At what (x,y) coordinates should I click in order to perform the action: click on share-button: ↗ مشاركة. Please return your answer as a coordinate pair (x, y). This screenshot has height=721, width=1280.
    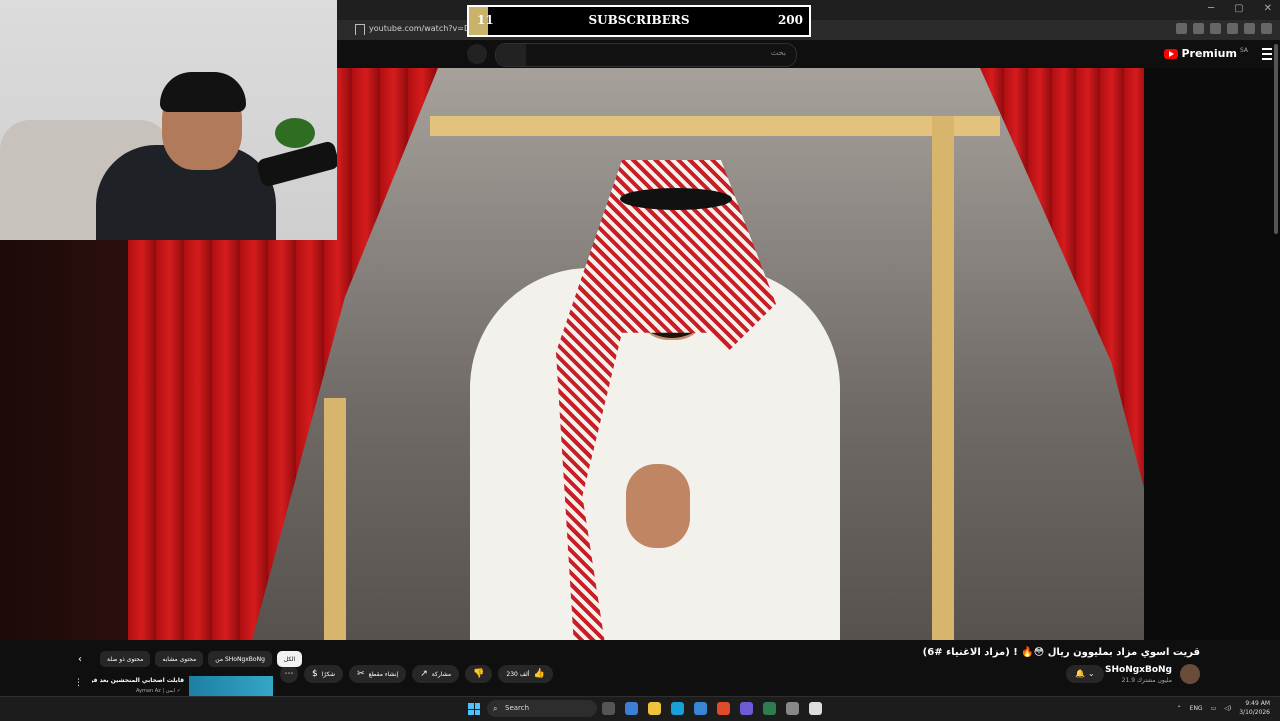
    Looking at the image, I should click on (436, 674).